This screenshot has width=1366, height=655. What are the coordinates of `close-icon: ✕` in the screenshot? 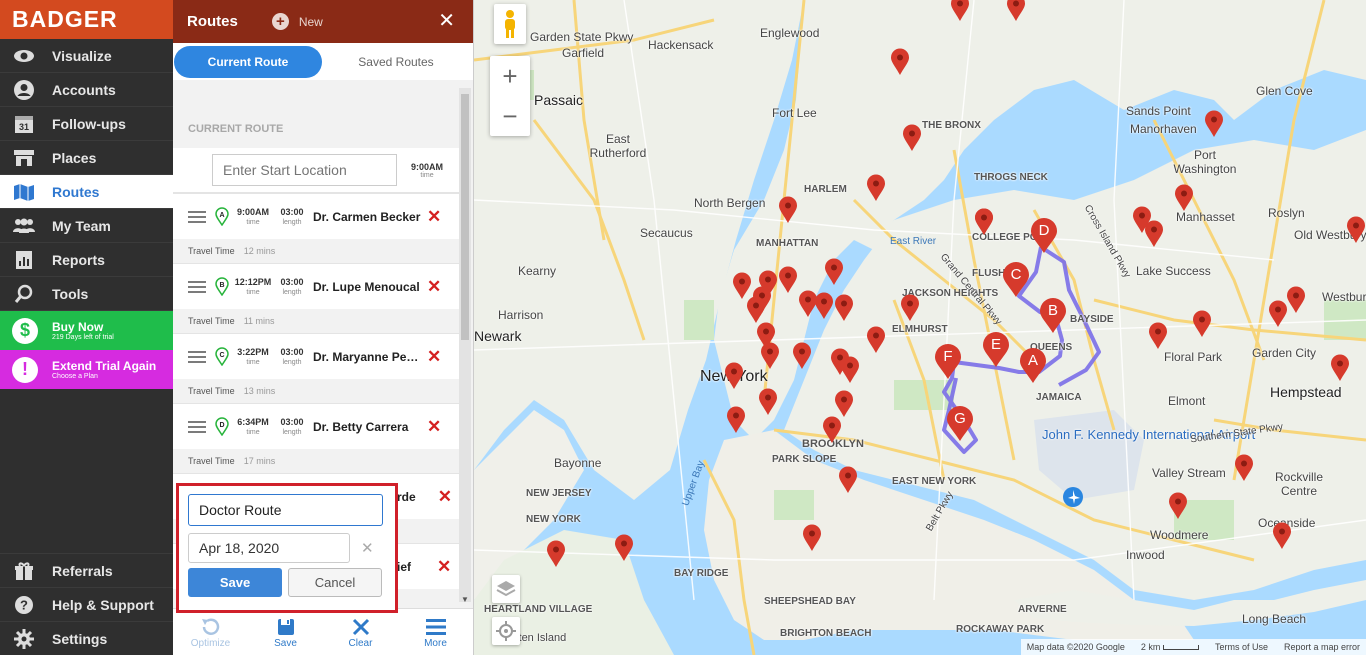 It's located at (446, 20).